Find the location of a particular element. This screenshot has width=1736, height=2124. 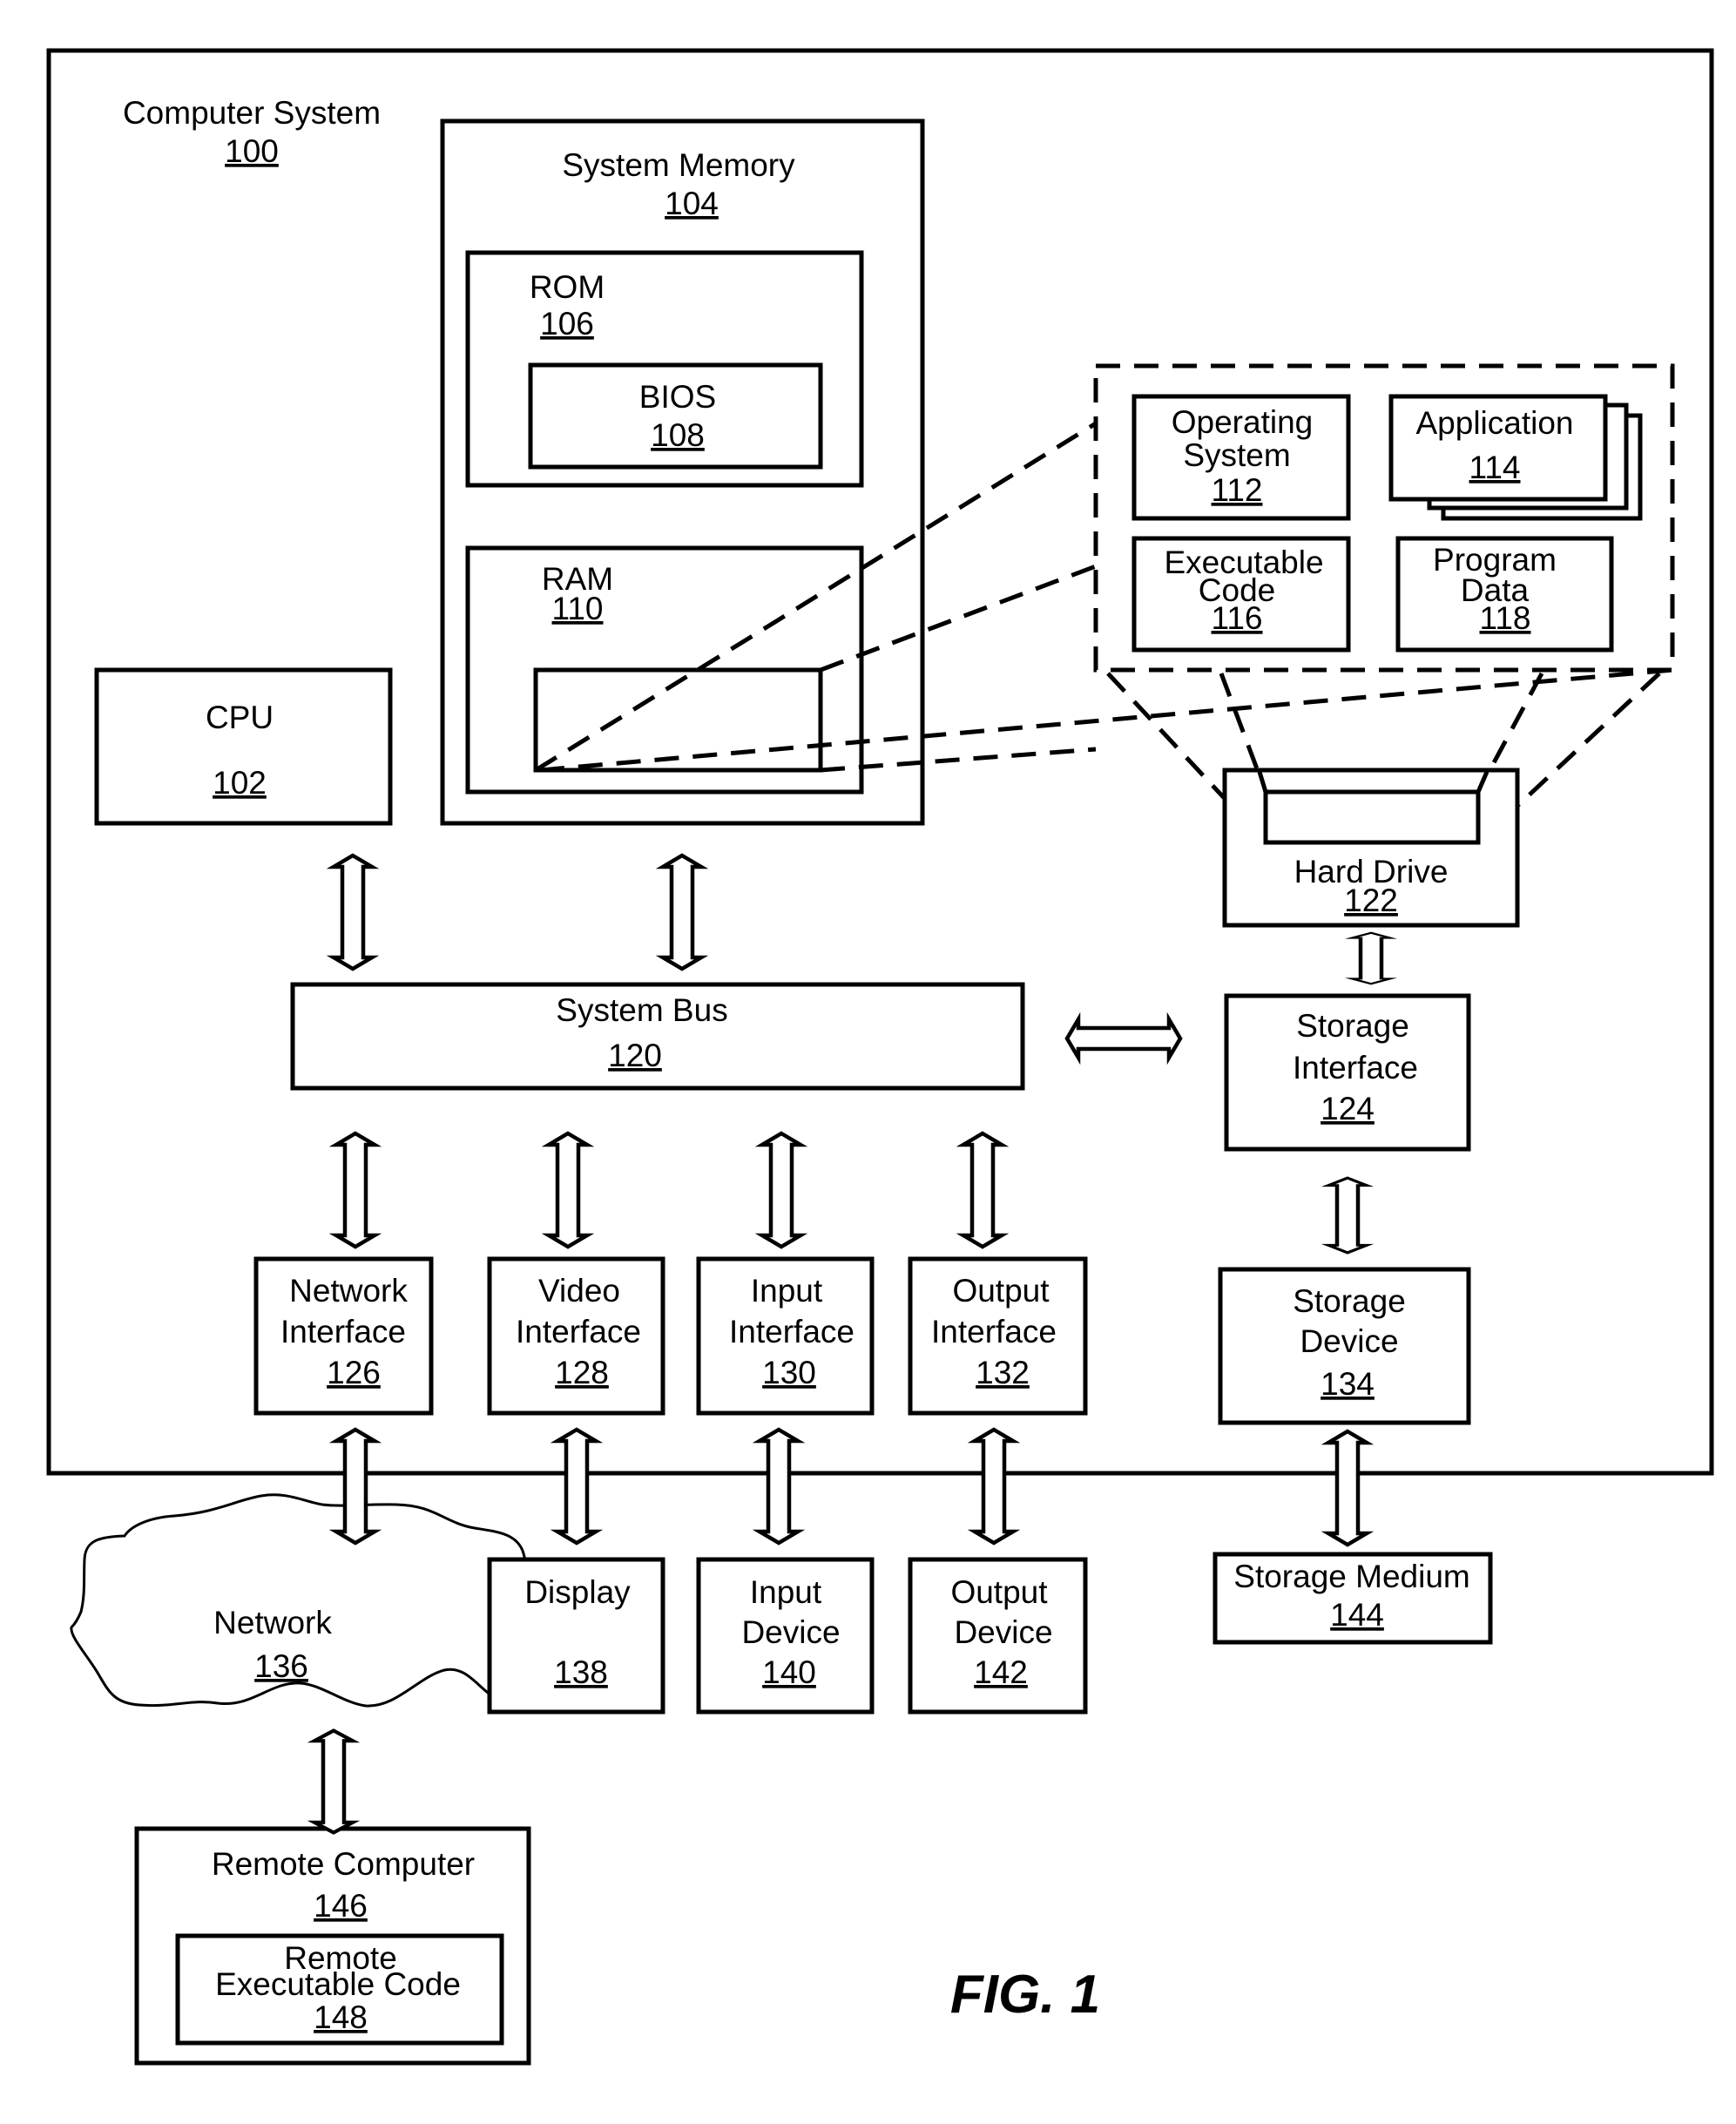

output-interface-device-arrow is located at coordinates (994, 1486).